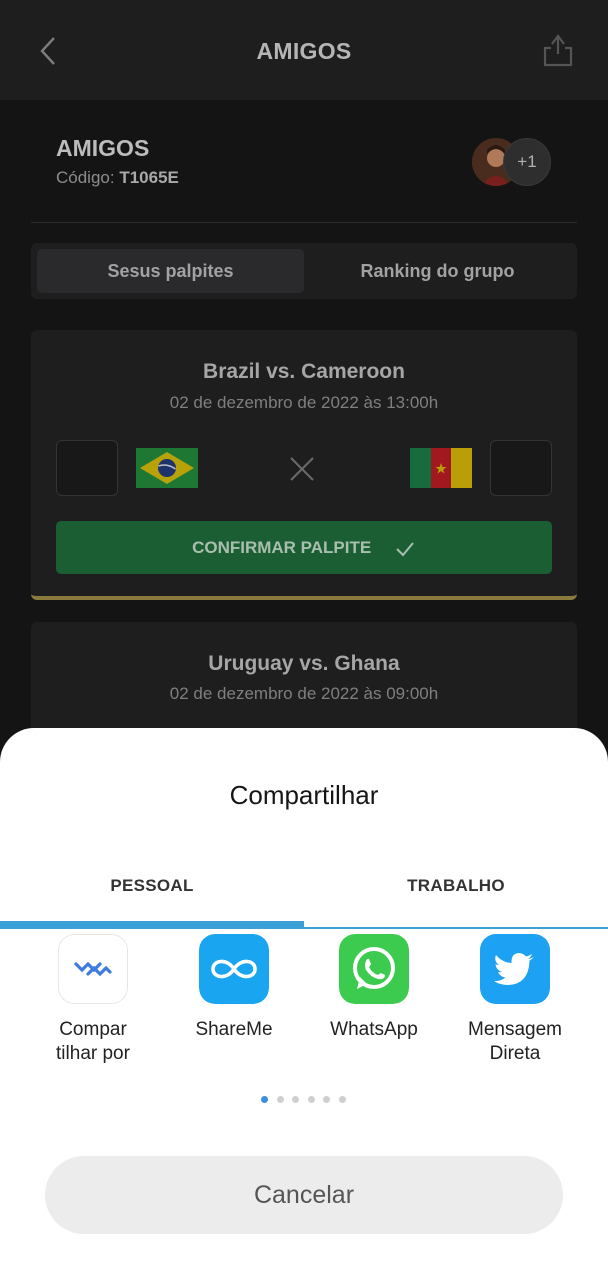 The image size is (608, 1280). What do you see at coordinates (304, 371) in the screenshot?
I see `match-title: Brazil vs. Cameroon` at bounding box center [304, 371].